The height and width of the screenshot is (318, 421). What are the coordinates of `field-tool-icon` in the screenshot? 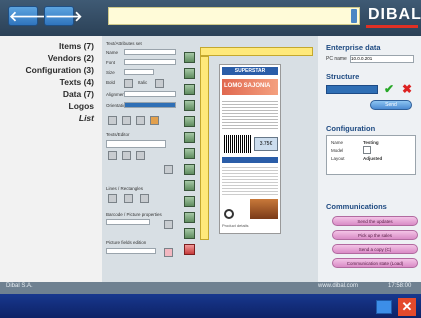 It's located at (189, 89).